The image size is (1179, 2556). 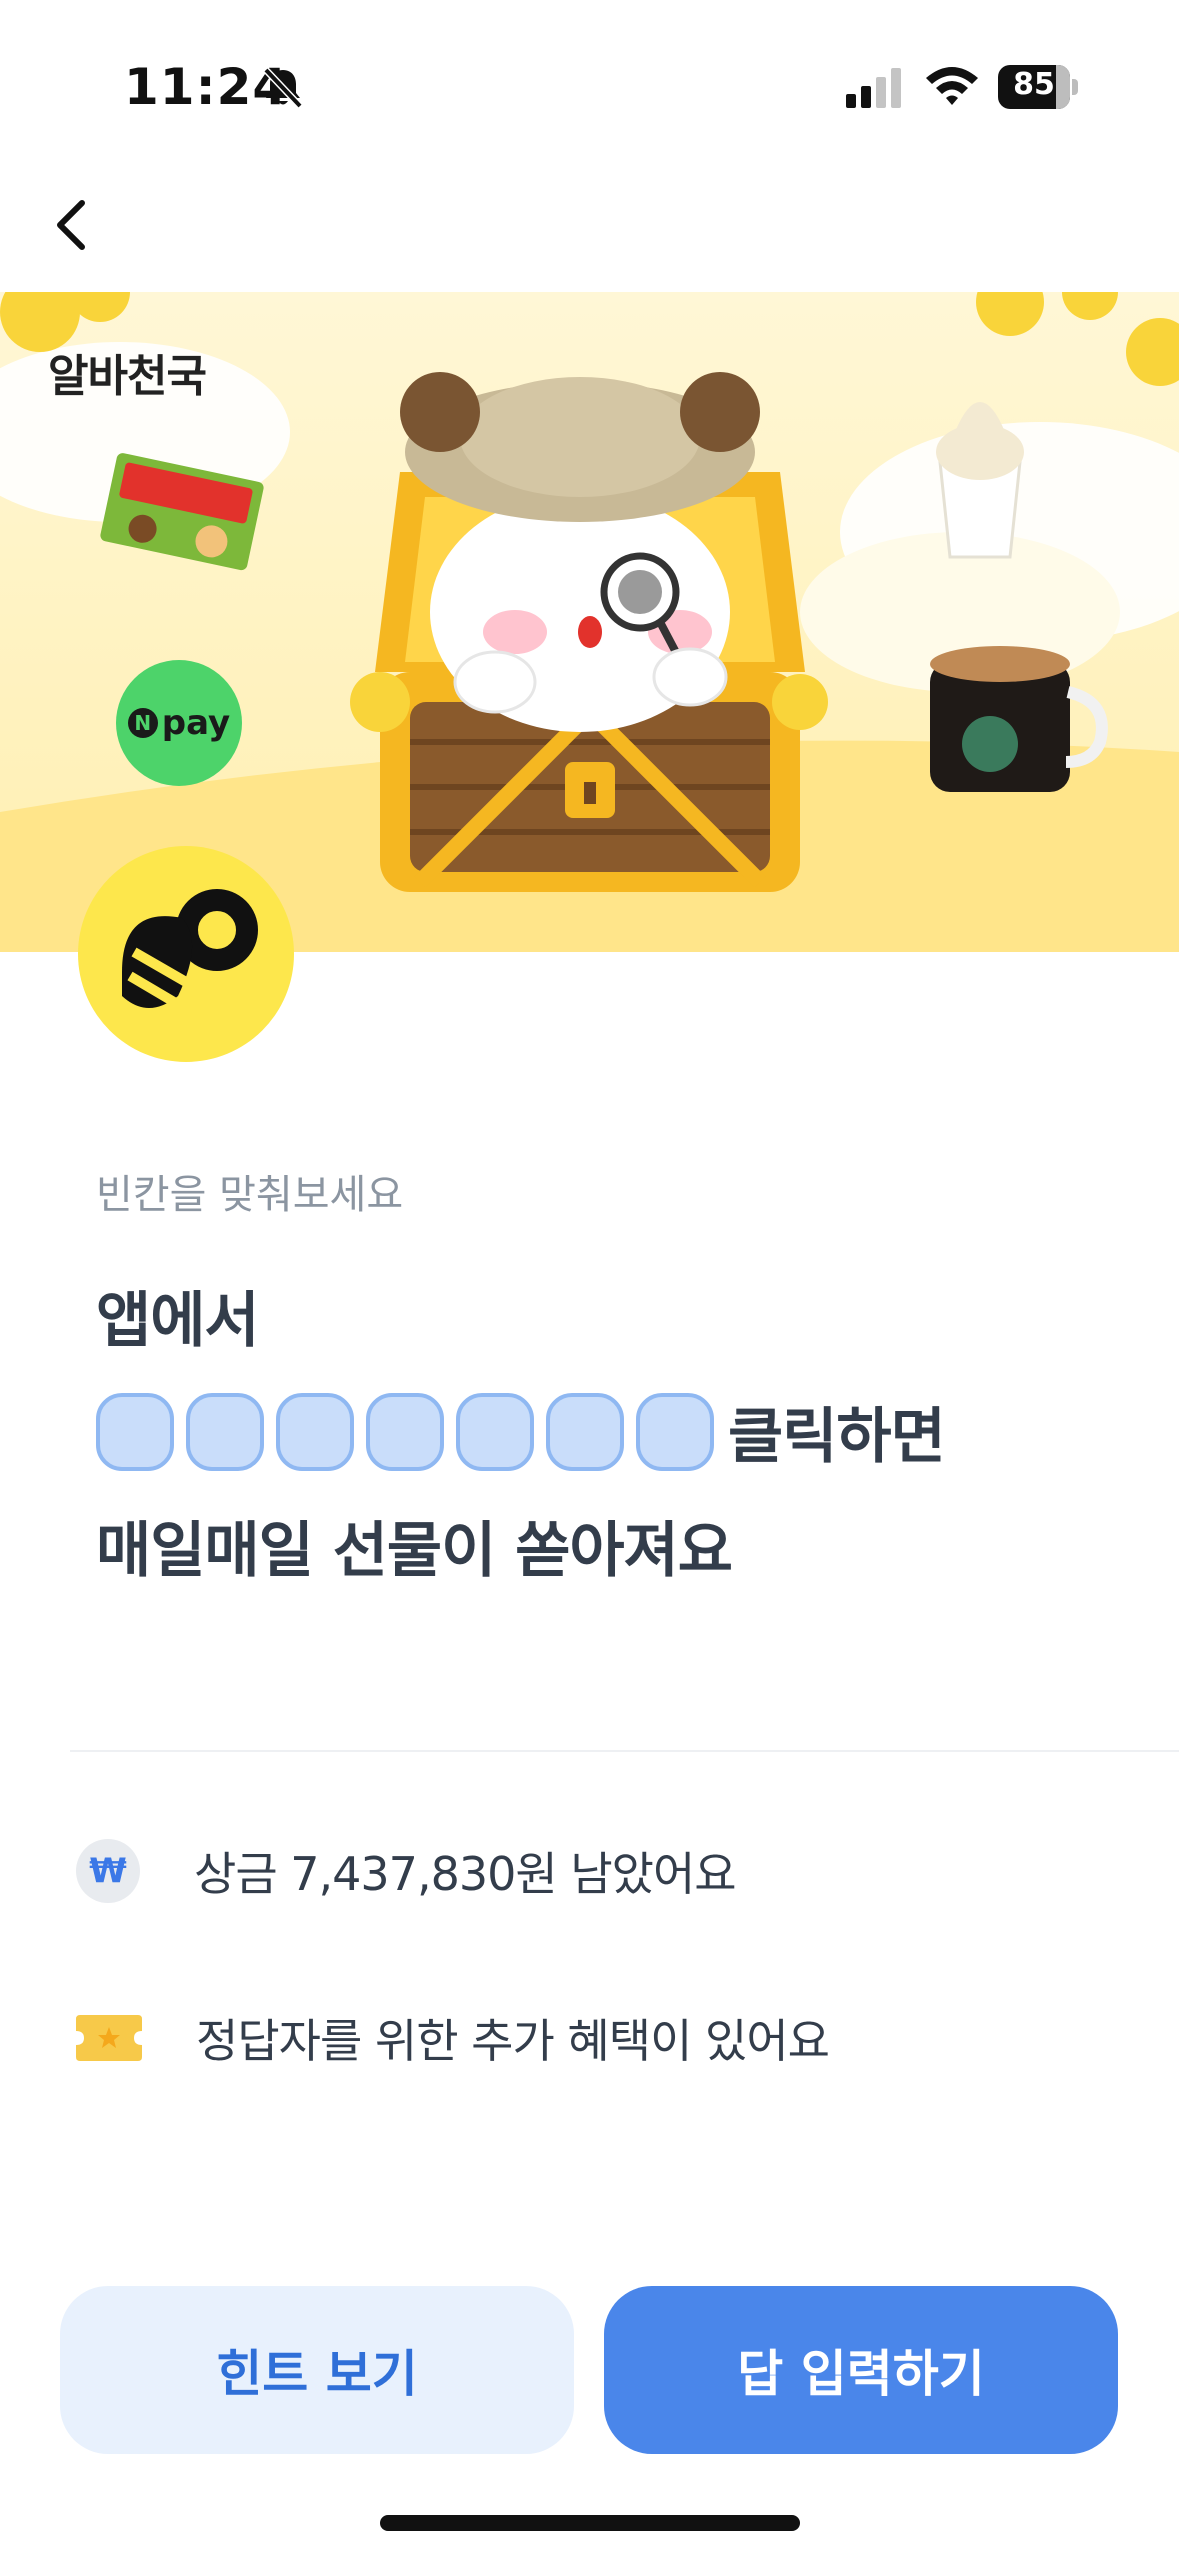 What do you see at coordinates (109, 2038) in the screenshot?
I see `ticket-icon` at bounding box center [109, 2038].